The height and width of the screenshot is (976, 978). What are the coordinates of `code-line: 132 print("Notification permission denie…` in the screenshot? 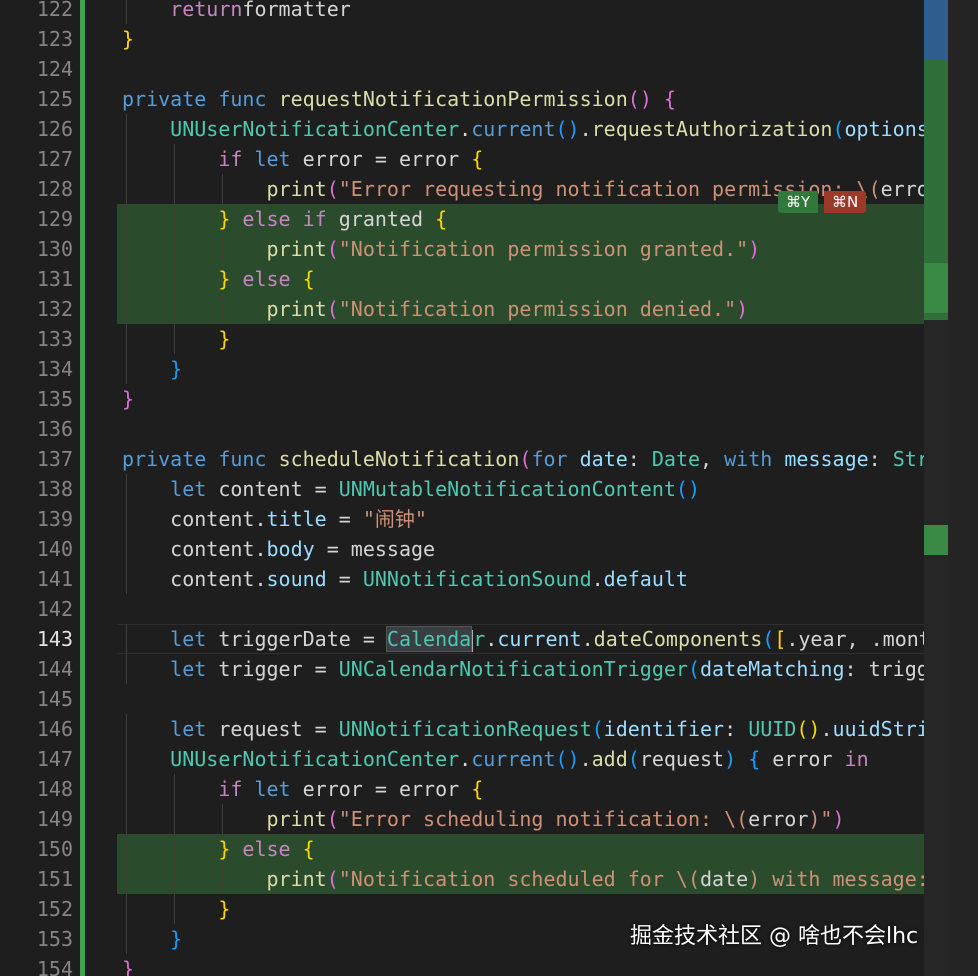 It's located at (489, 309).